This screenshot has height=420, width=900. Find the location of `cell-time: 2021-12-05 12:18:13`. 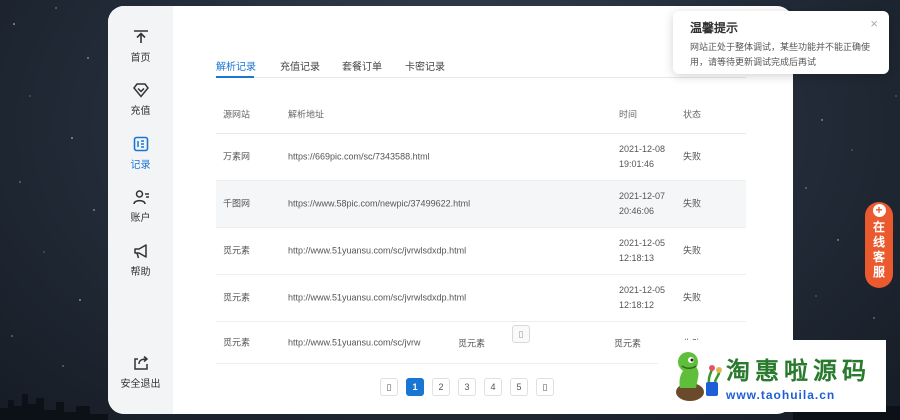

cell-time: 2021-12-05 12:18:13 is located at coordinates (642, 251).